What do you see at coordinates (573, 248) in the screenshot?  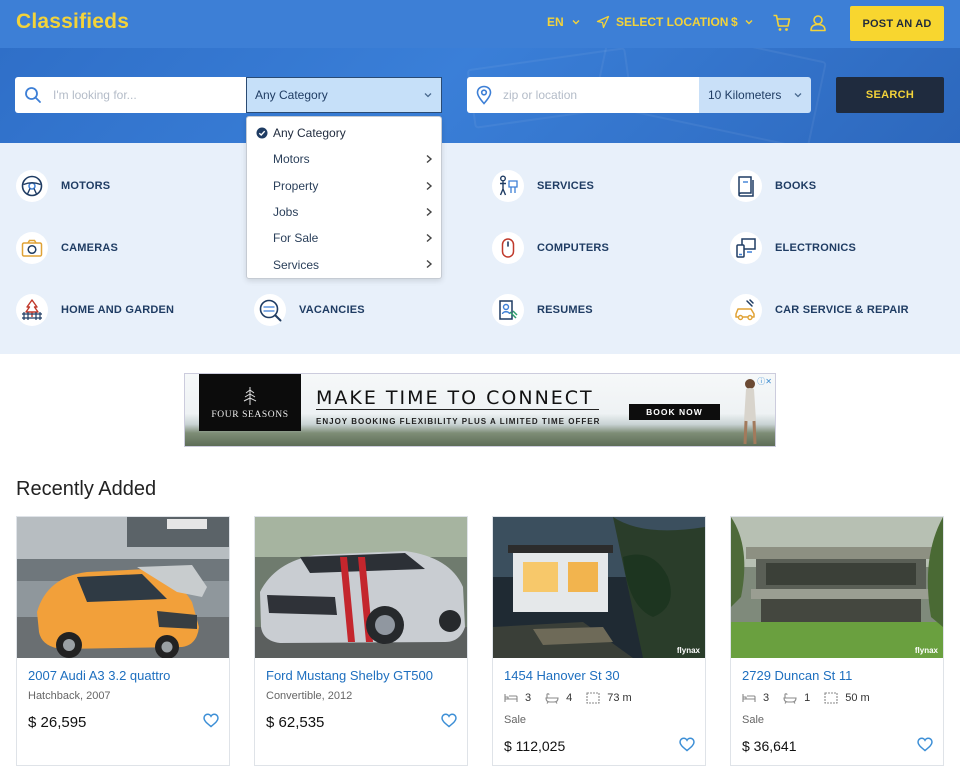 I see `category-label: COMPUTERS` at bounding box center [573, 248].